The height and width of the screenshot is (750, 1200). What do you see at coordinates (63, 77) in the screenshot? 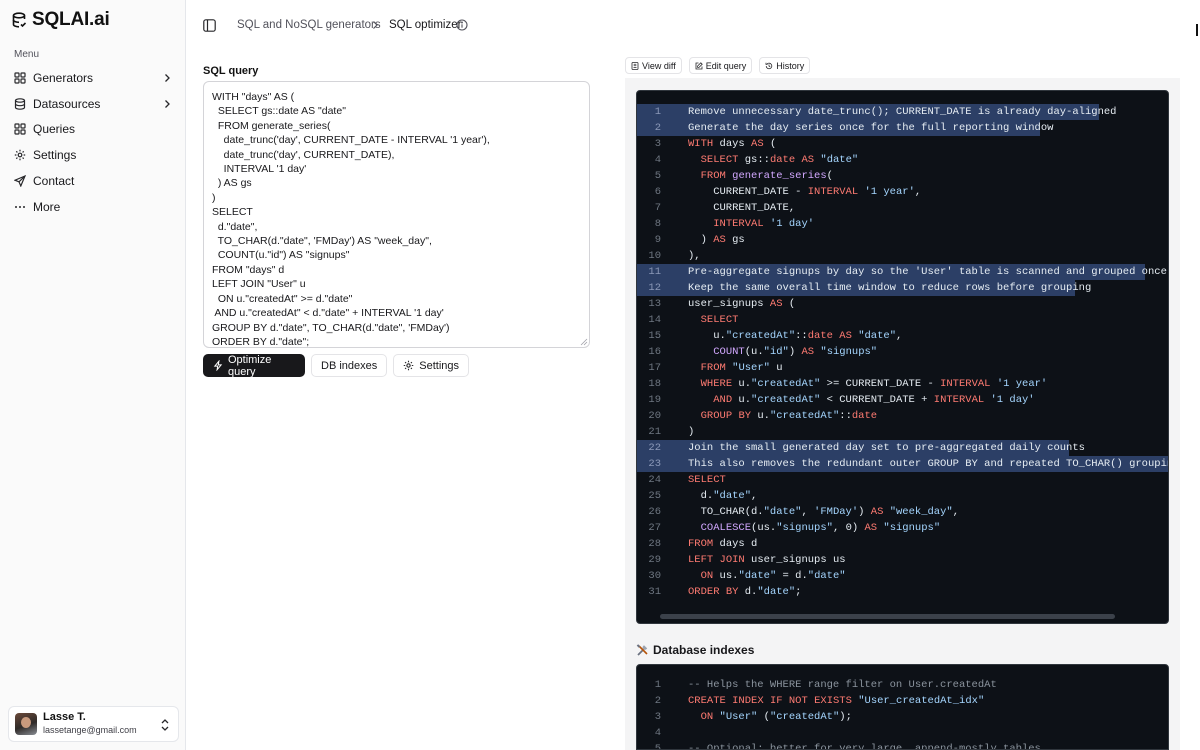
I see `sidebar-item-label: Generators` at bounding box center [63, 77].